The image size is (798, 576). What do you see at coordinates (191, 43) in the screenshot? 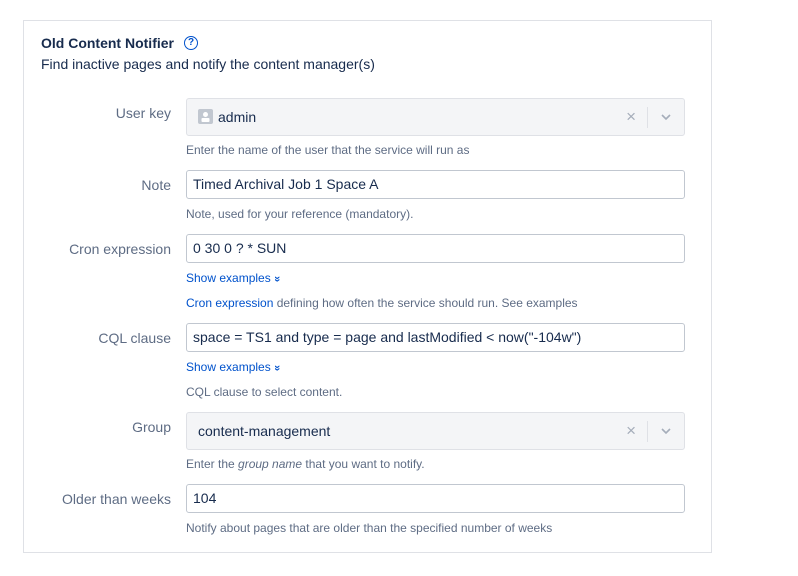
I see `question-circle-icon: ?` at bounding box center [191, 43].